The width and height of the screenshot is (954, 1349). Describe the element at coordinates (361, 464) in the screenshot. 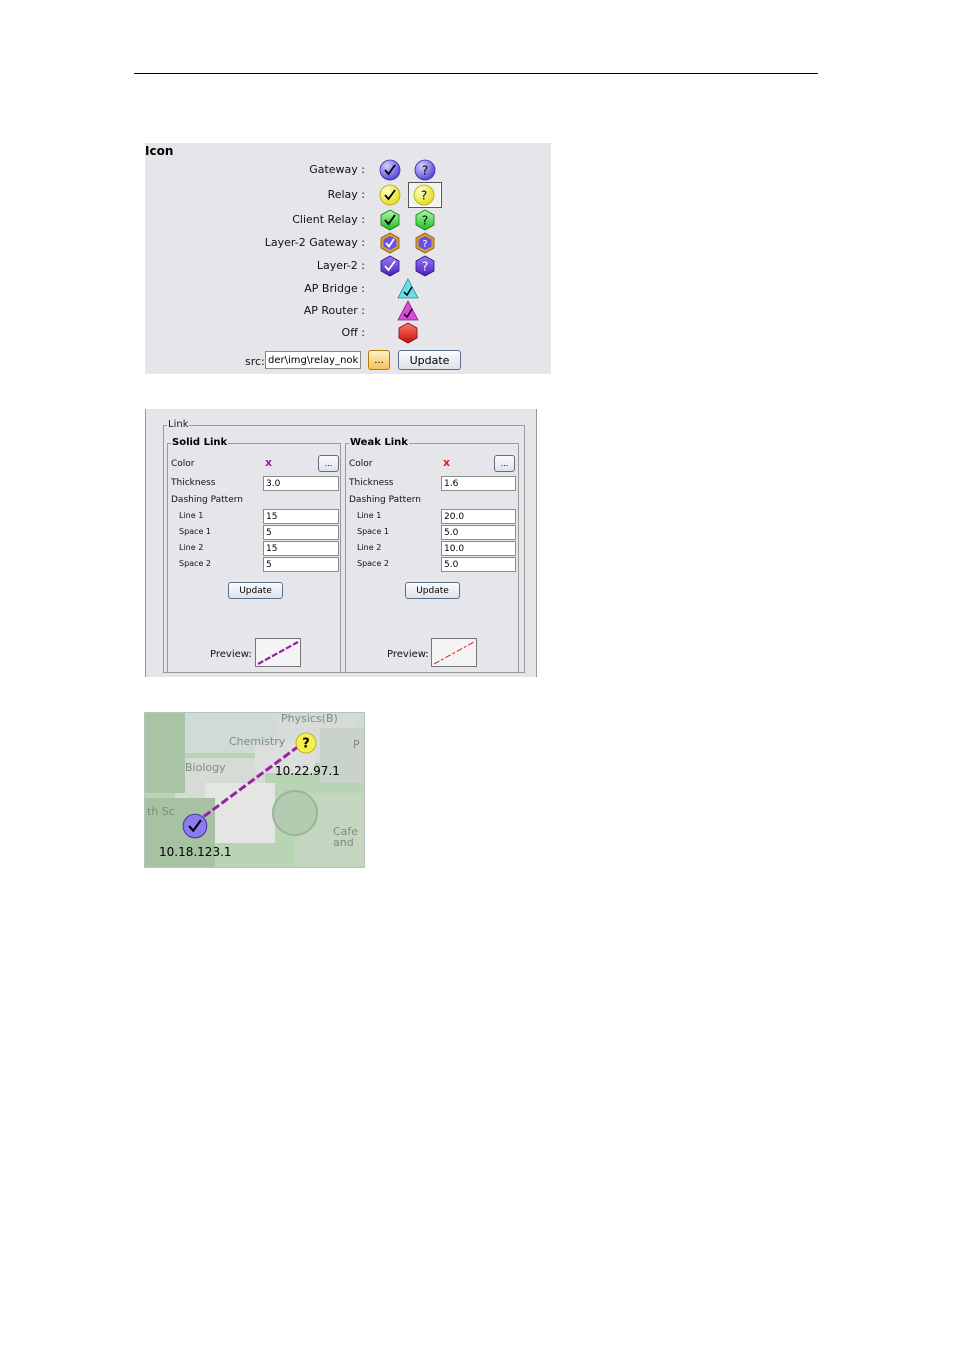

I see `weak-color-label: Color` at that location.